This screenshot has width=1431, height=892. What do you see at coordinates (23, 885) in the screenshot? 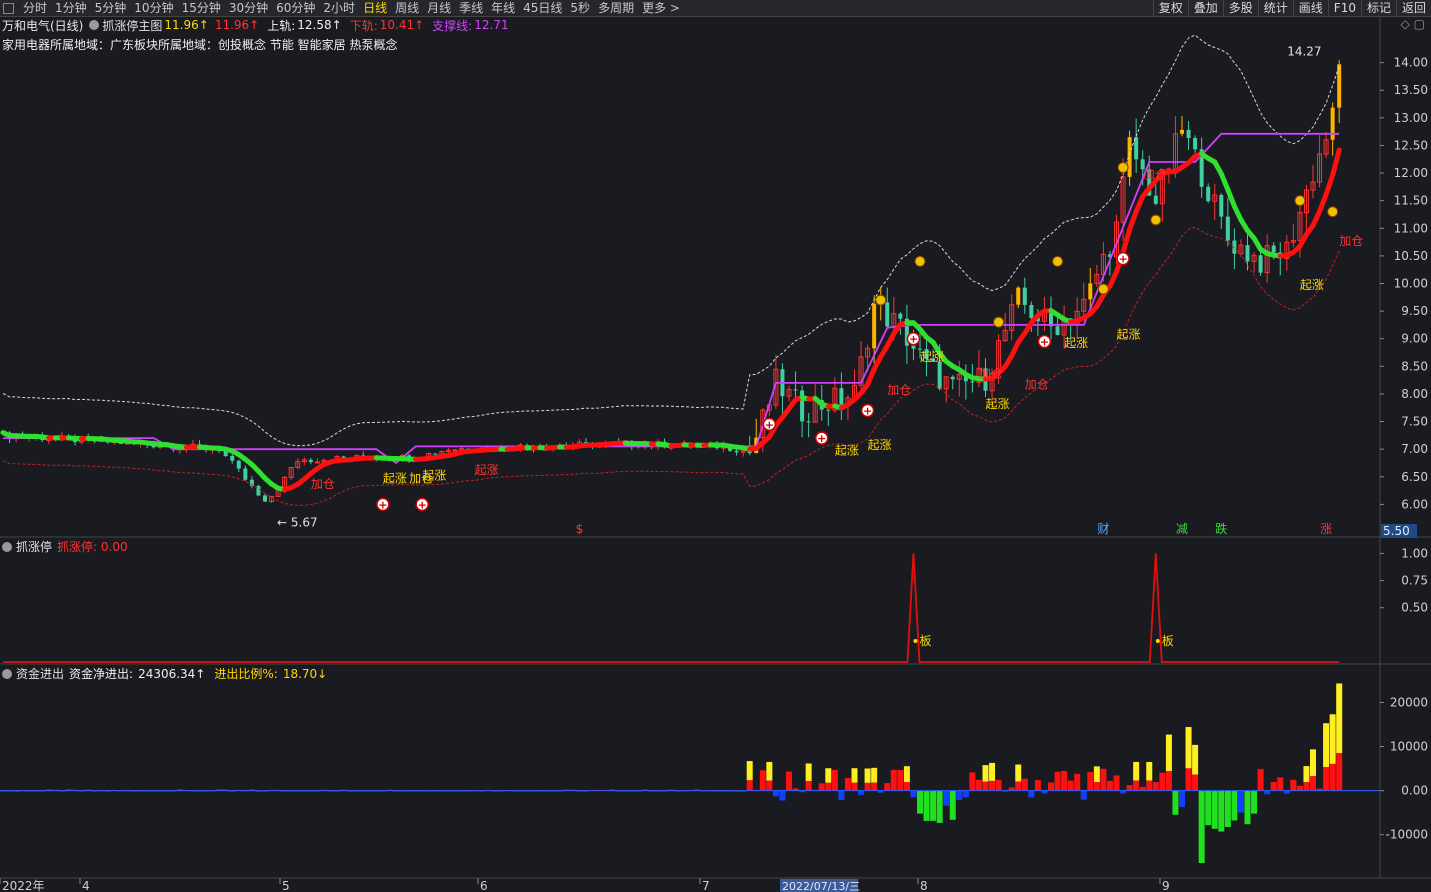
I see `xtick-label-0: 2022年` at bounding box center [23, 885].